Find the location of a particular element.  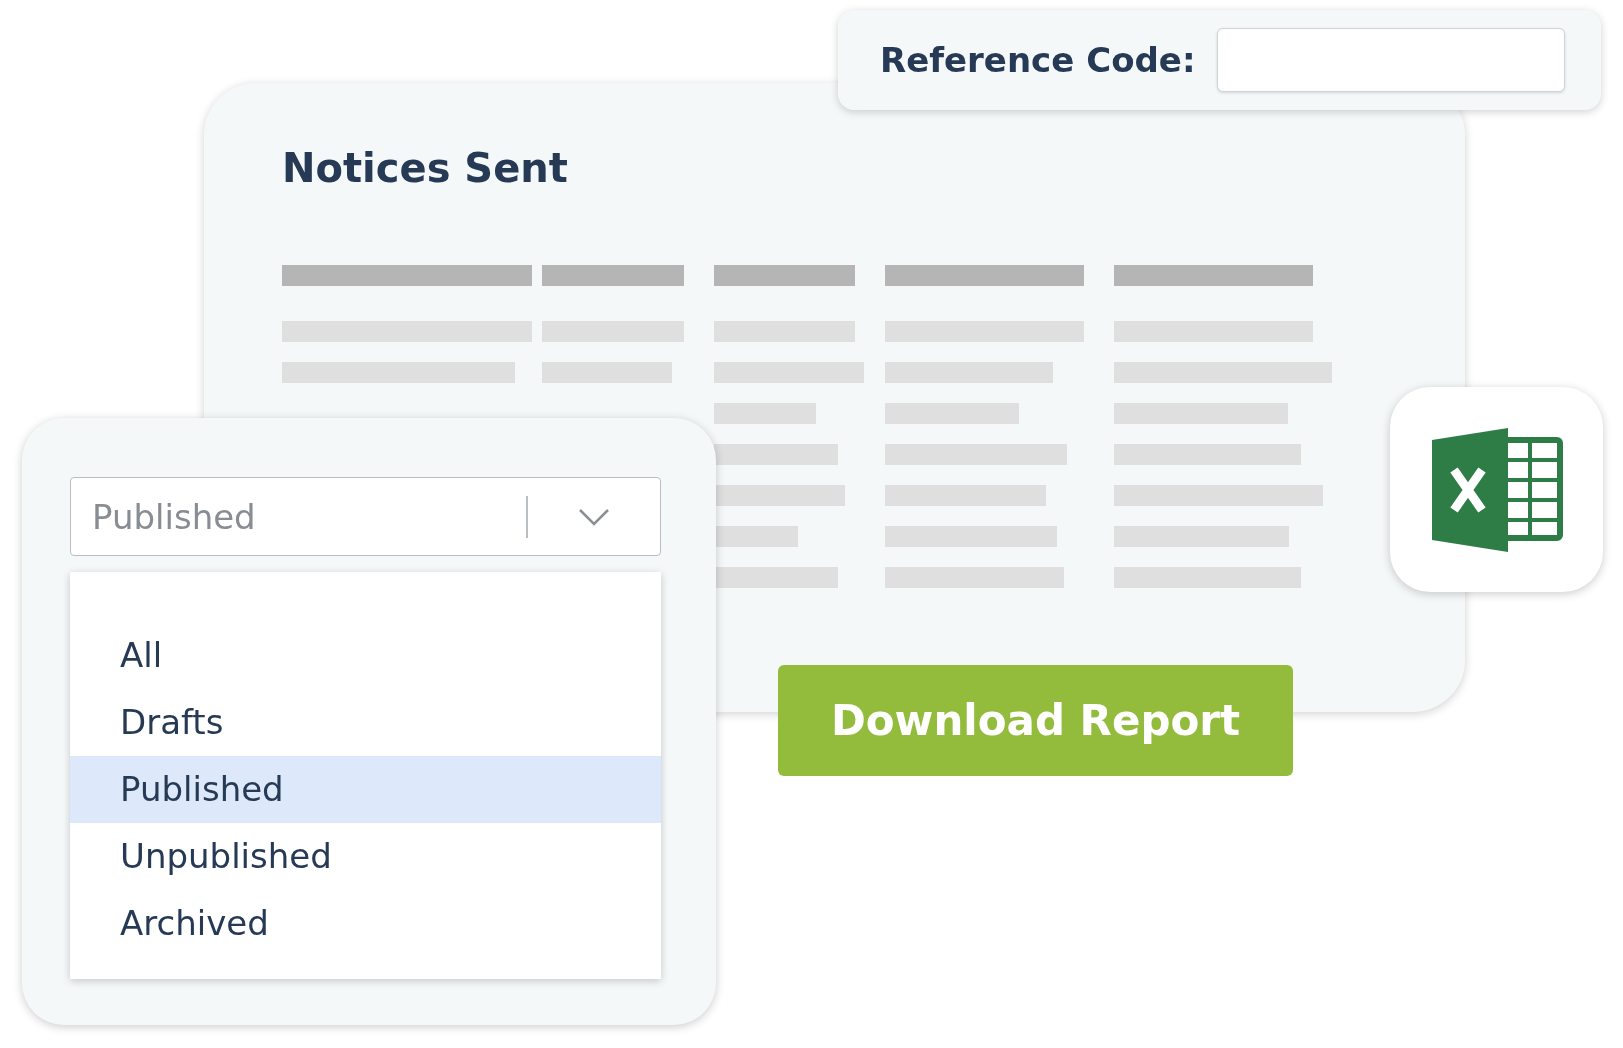

card-title: Notices Sent is located at coordinates (425, 168).